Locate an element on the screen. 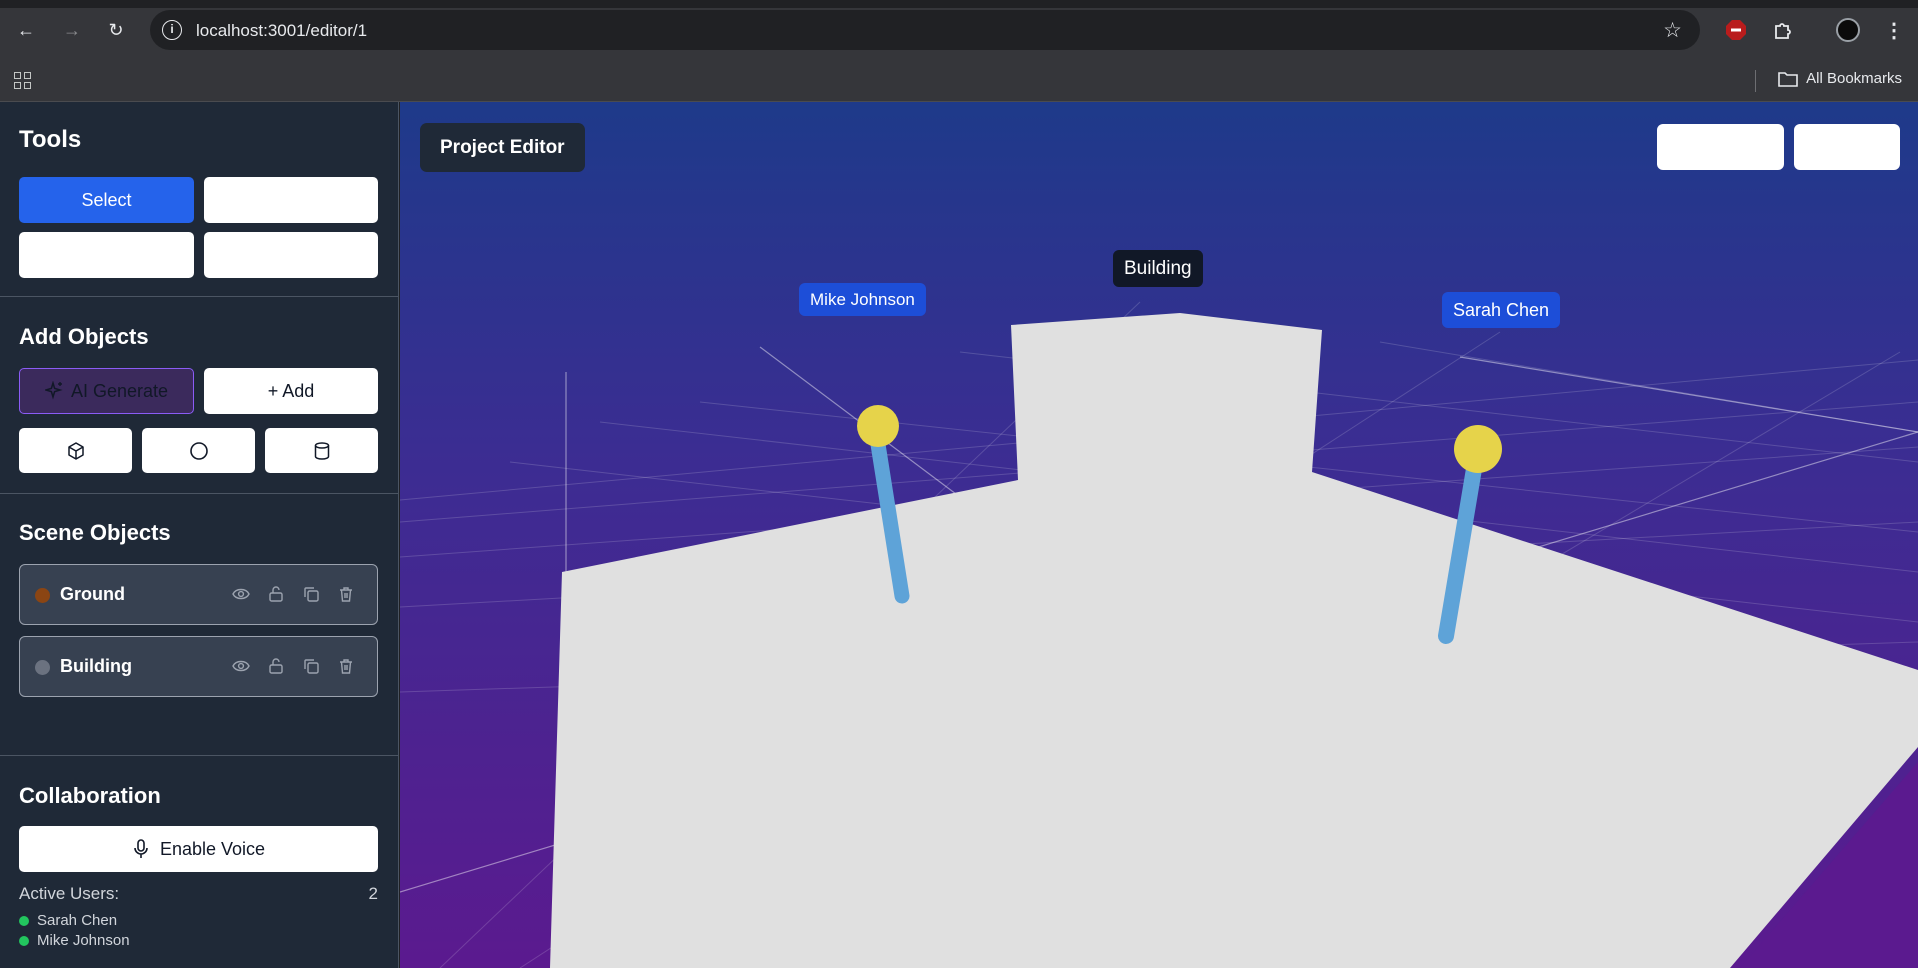  tools-title: Tools is located at coordinates (50, 139).